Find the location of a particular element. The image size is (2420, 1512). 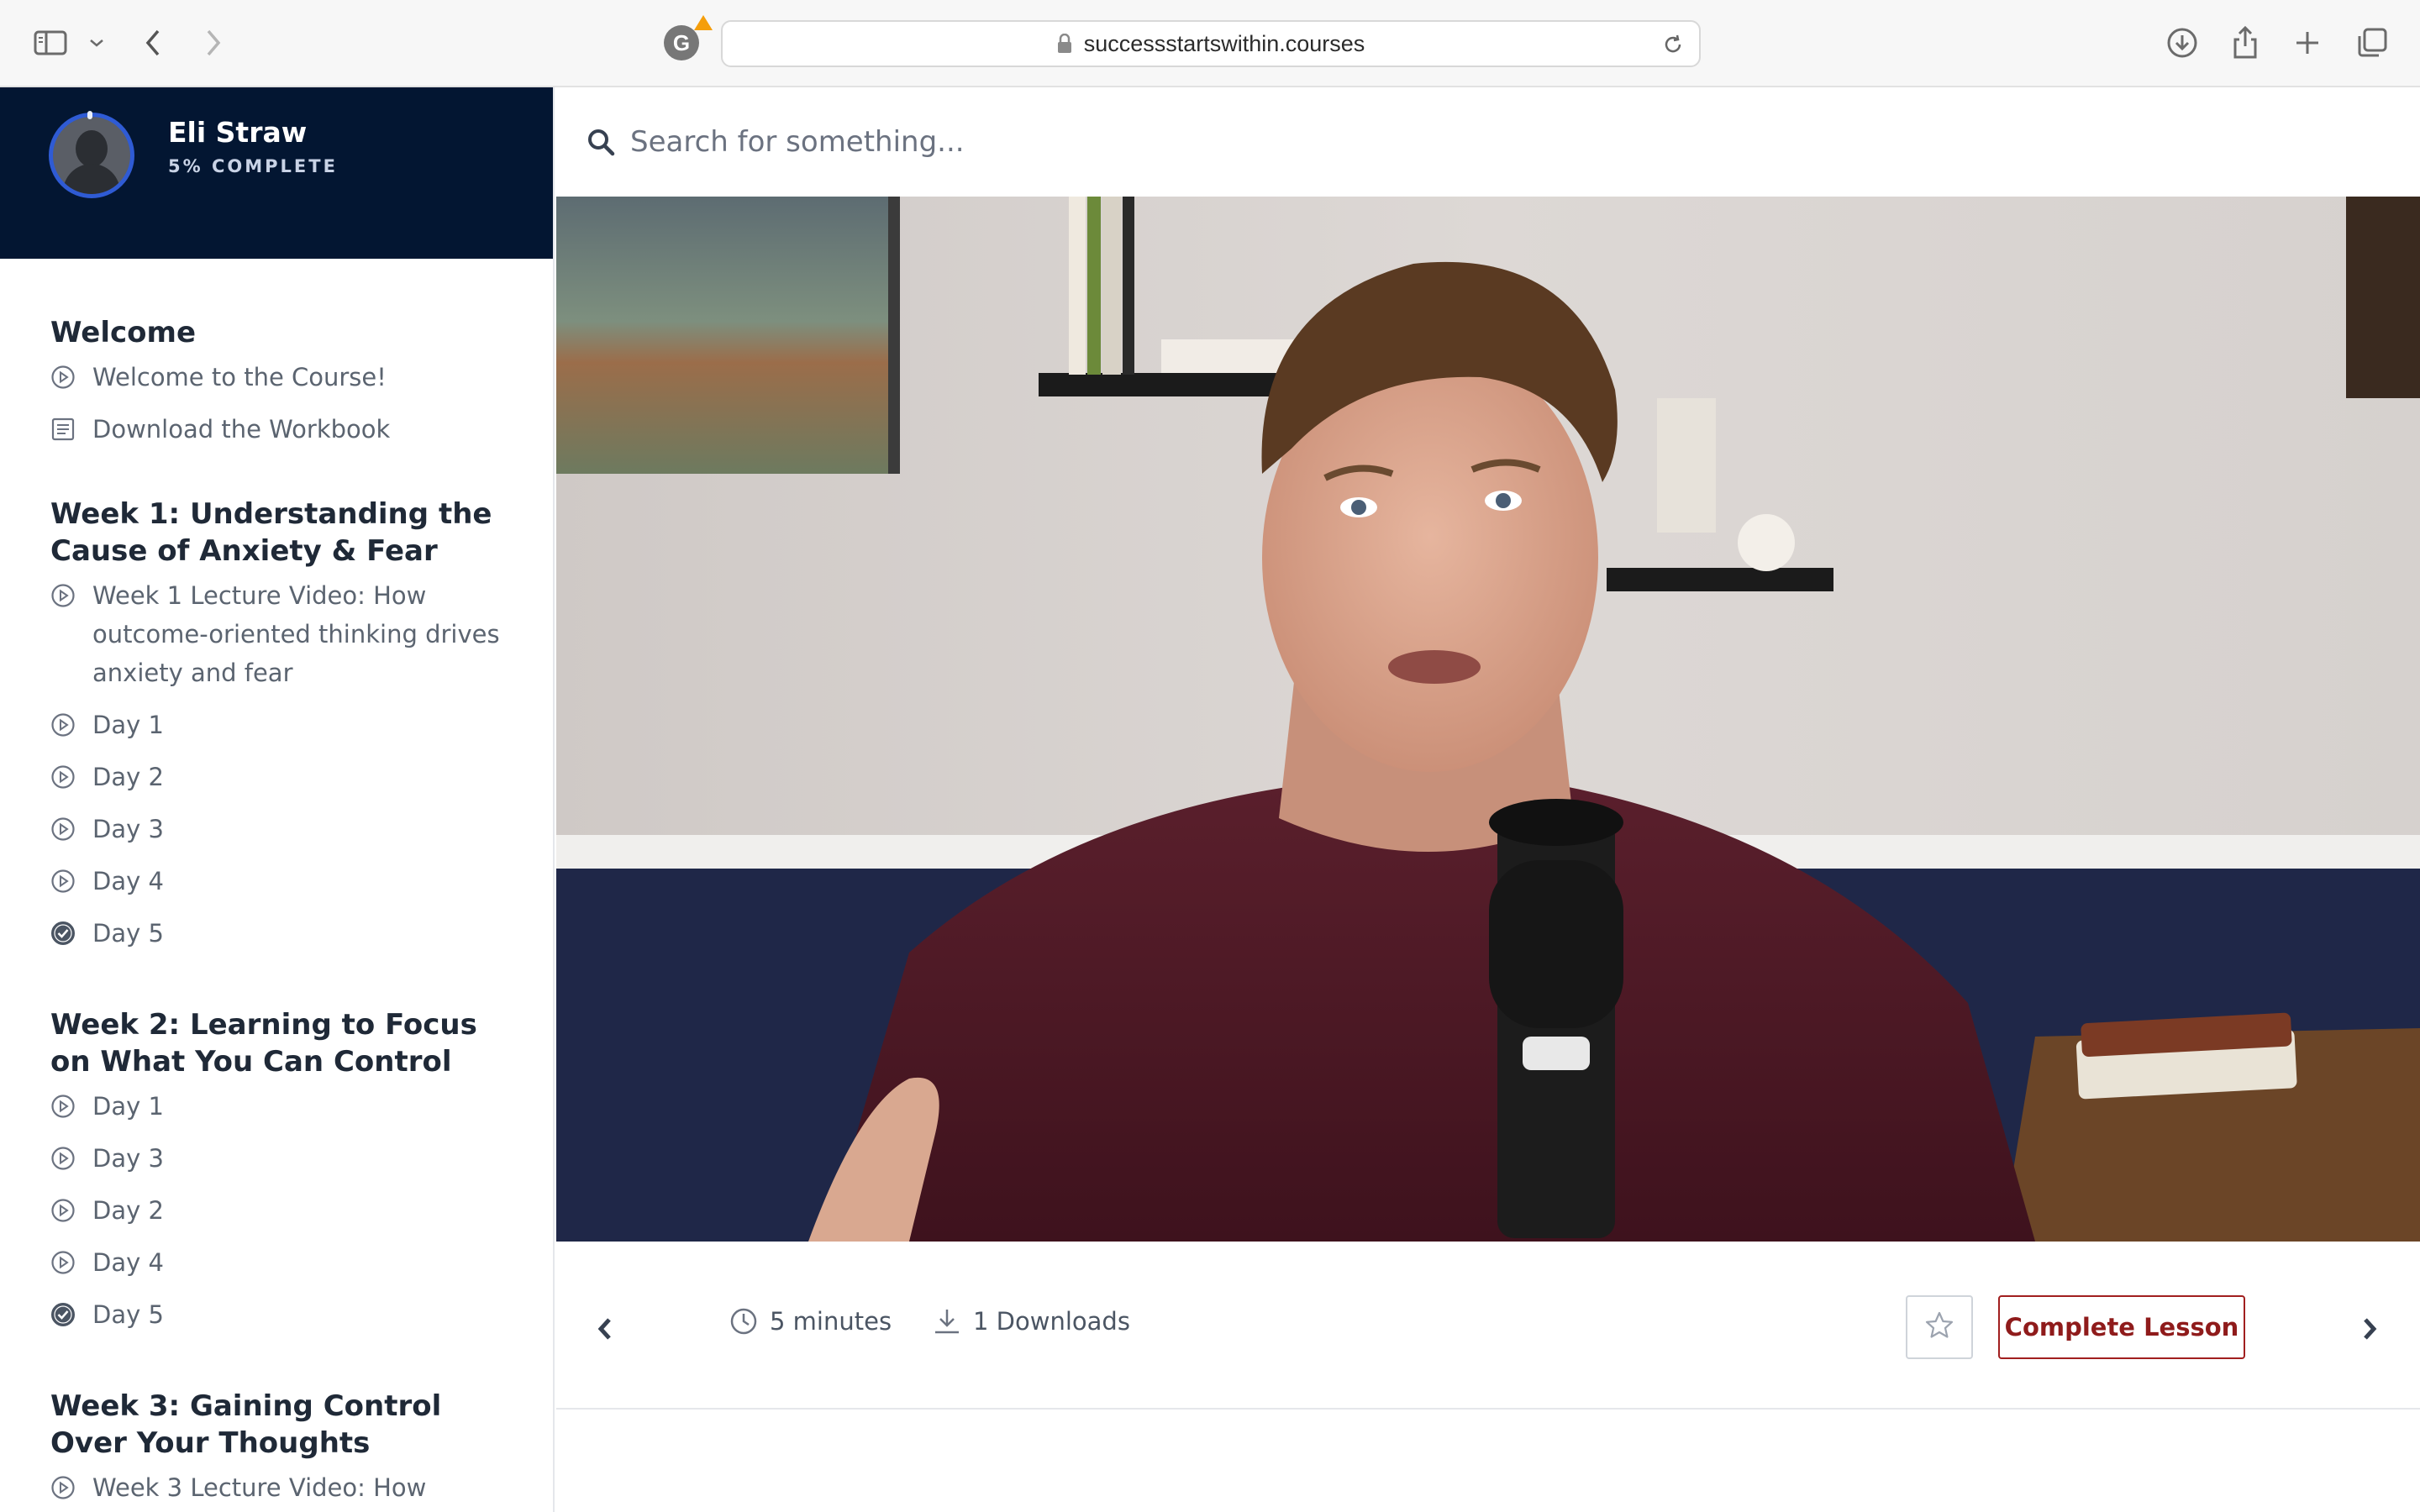

download-icon is located at coordinates (947, 1321).